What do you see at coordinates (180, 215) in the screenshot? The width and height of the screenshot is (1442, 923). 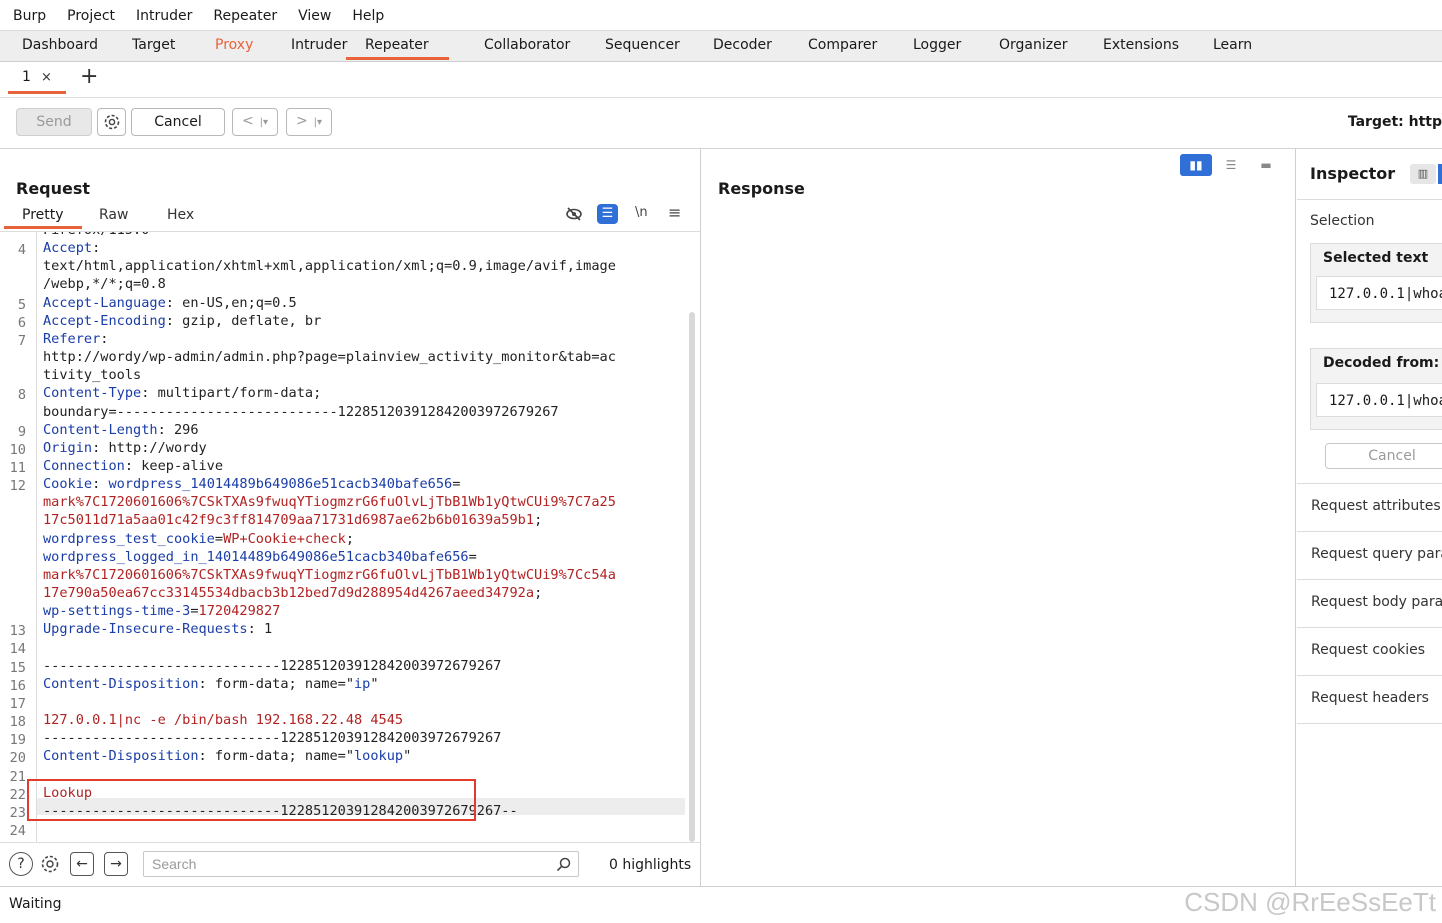 I see `tab-hex: Hex` at bounding box center [180, 215].